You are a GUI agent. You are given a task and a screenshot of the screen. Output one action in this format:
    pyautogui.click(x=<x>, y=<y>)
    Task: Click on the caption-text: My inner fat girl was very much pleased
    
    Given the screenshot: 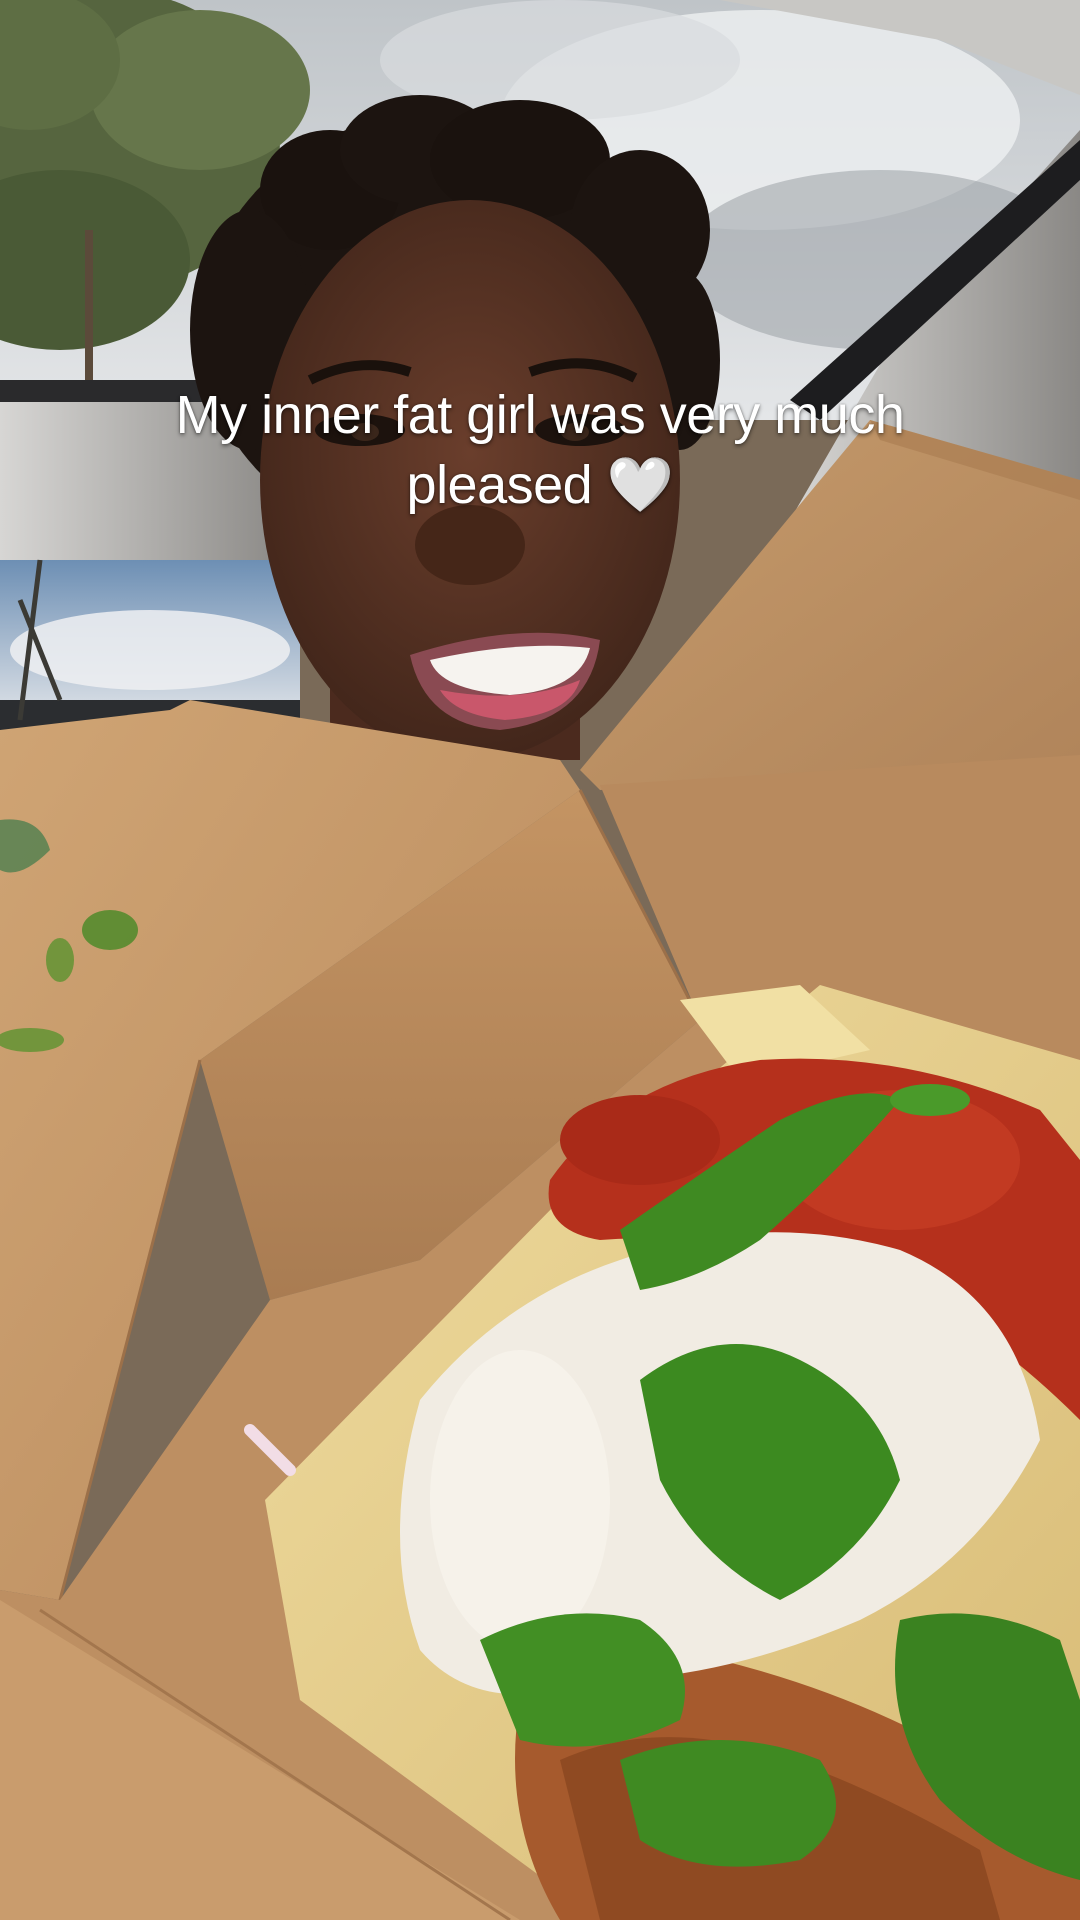 What is the action you would take?
    pyautogui.click(x=540, y=450)
    